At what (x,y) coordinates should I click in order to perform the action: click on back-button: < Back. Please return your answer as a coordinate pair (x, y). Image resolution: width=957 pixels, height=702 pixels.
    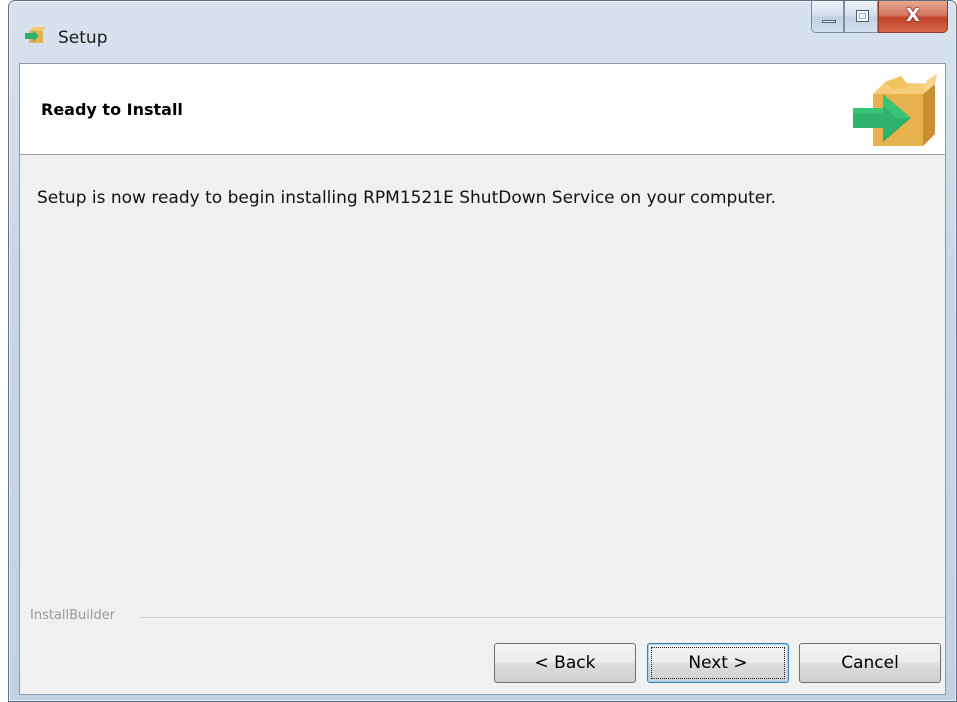
    Looking at the image, I should click on (565, 663).